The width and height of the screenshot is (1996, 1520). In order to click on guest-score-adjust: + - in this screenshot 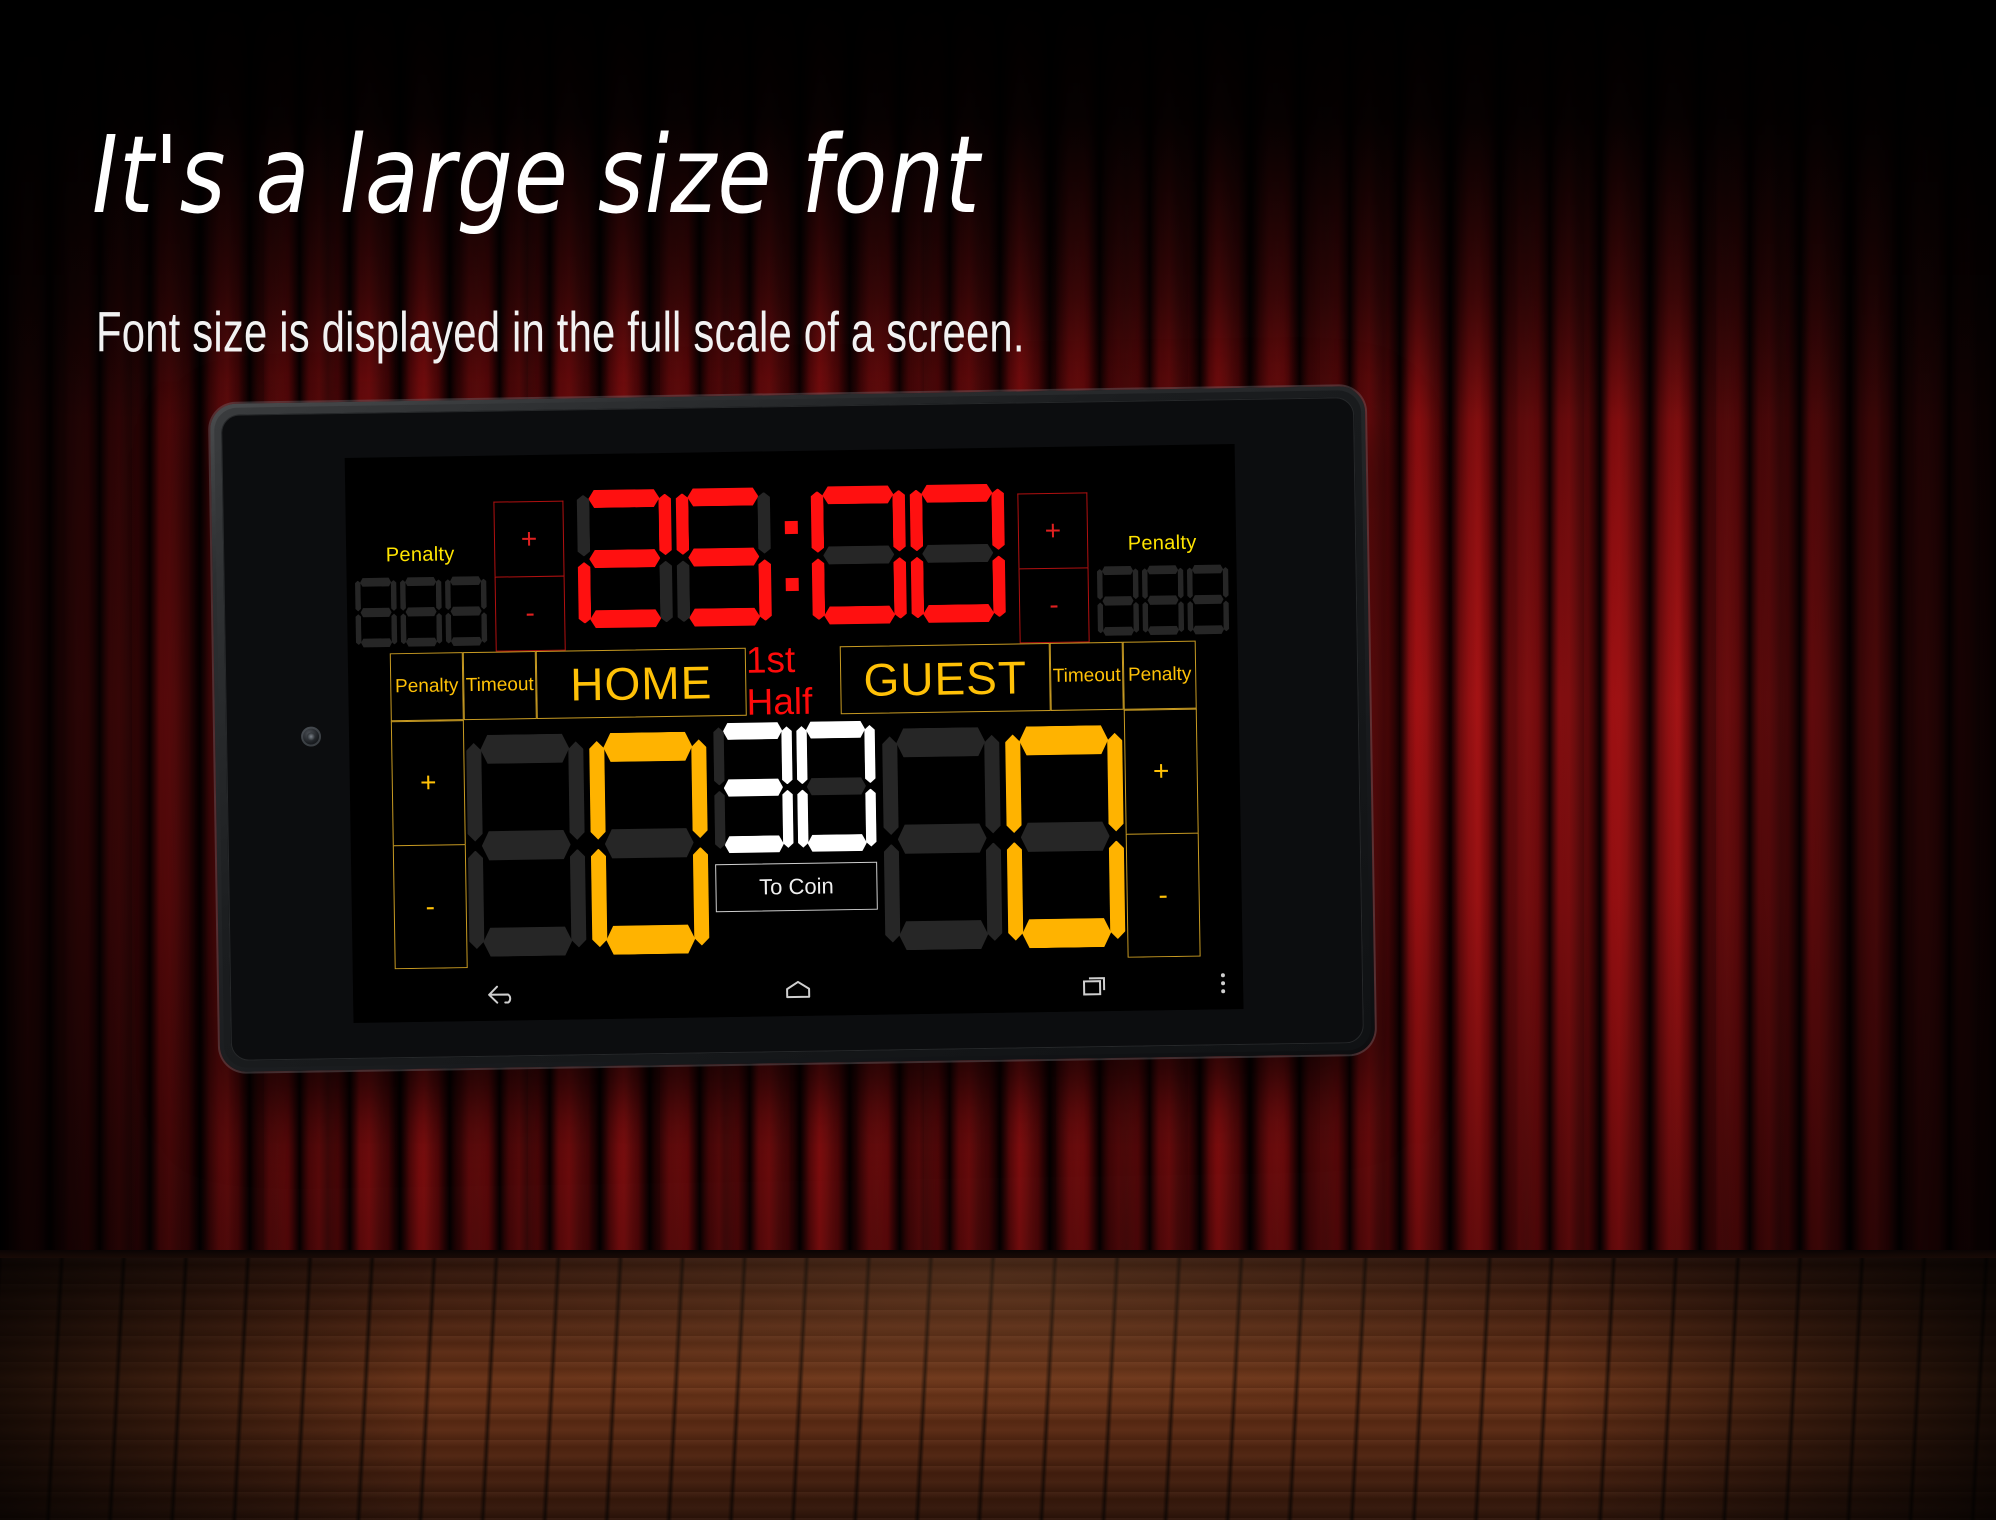, I will do `click(1162, 833)`.